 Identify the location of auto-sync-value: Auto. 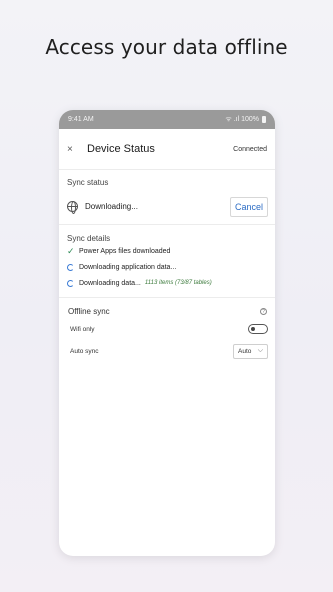
(245, 351).